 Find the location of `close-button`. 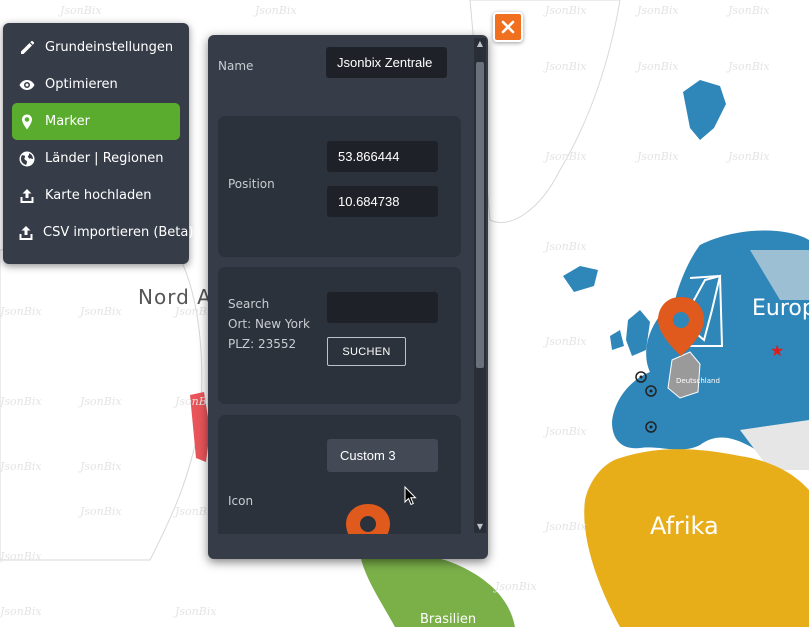

close-button is located at coordinates (508, 27).